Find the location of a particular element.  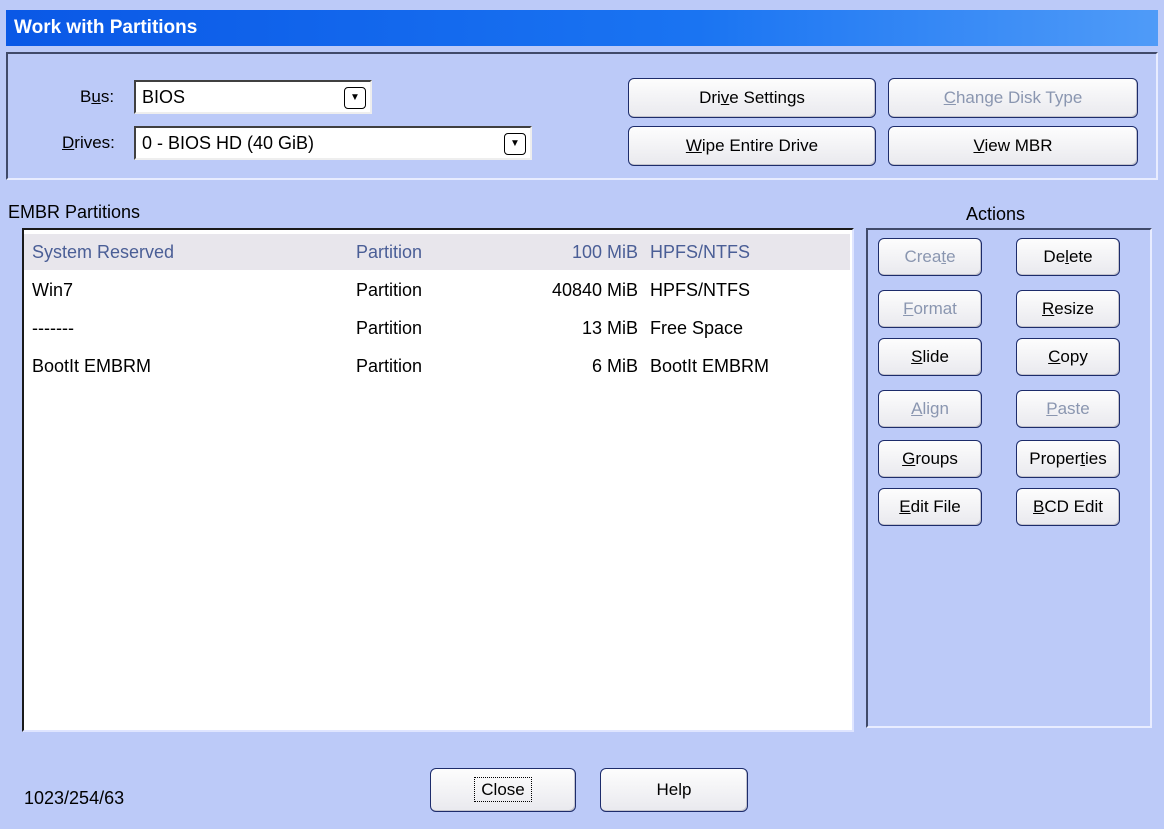

drive-settings-button: Drive Settings is located at coordinates (752, 98).